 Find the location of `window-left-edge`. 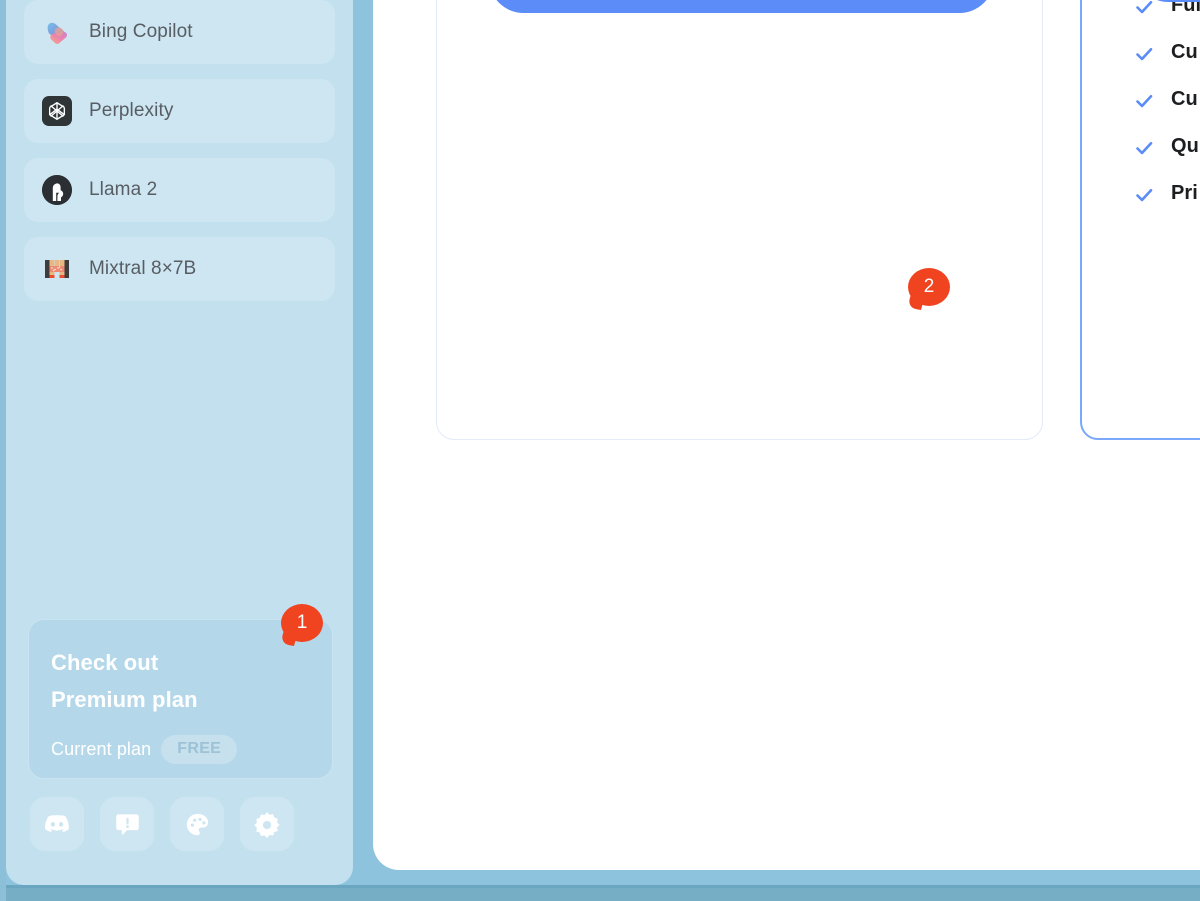

window-left-edge is located at coordinates (3, 450).